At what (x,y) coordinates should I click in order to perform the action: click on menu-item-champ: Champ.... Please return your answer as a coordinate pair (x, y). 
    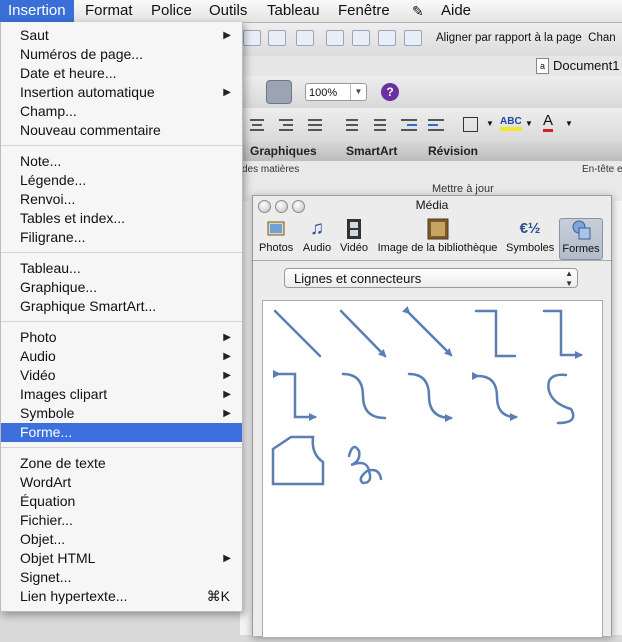
    Looking at the image, I should click on (121, 111).